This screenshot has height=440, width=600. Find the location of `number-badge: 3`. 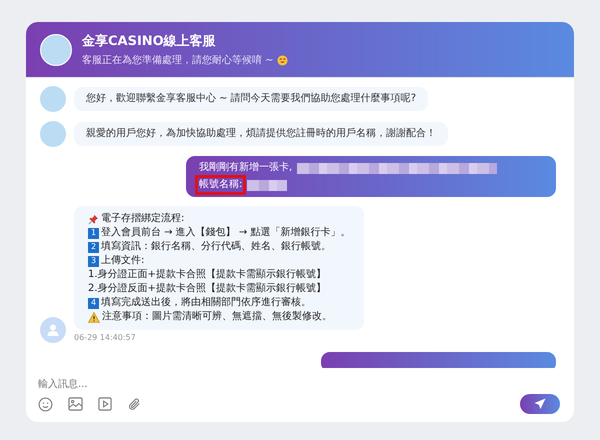

number-badge: 3 is located at coordinates (93, 261).